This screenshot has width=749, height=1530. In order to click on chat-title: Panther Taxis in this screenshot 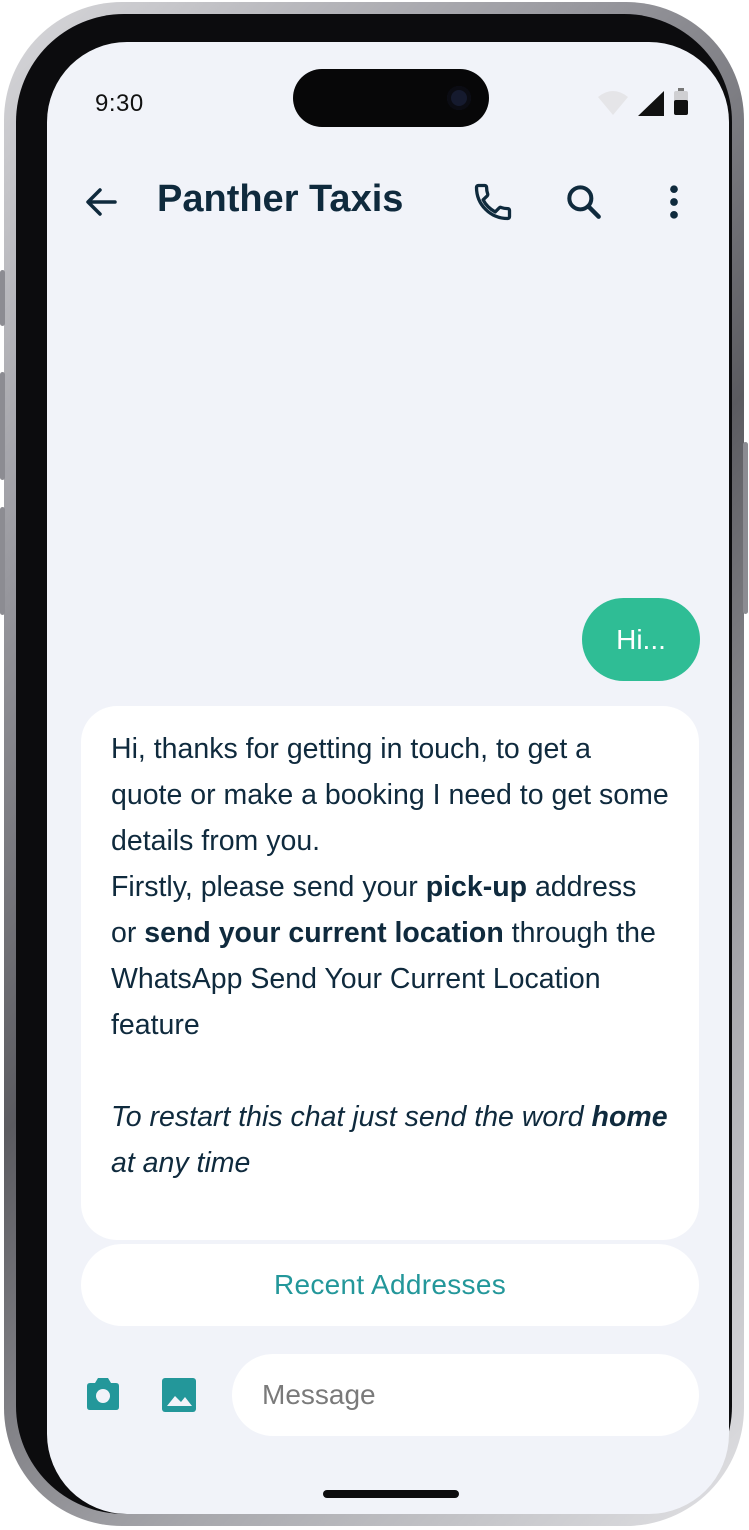, I will do `click(280, 199)`.